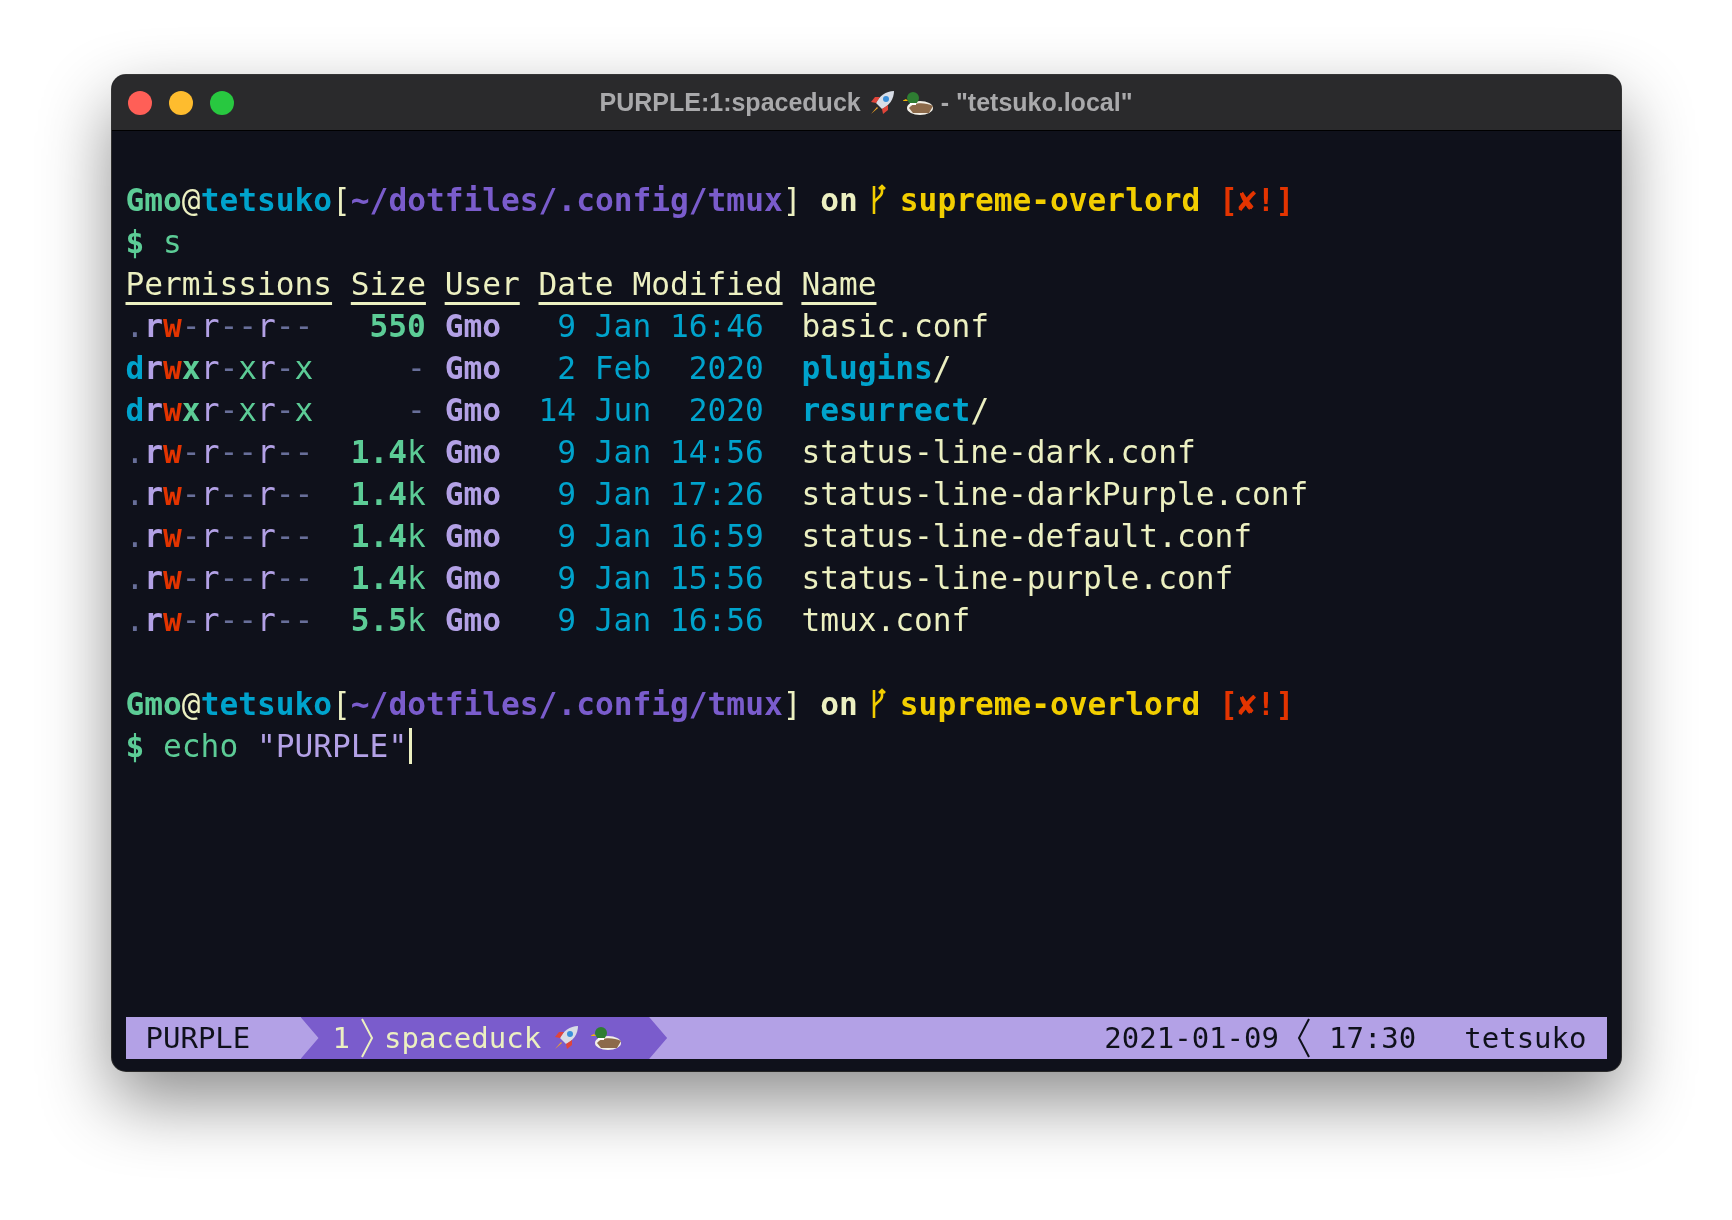 The height and width of the screenshot is (1220, 1732). What do you see at coordinates (266, 746) in the screenshot?
I see `command-line: $ echo "PURPLE"` at bounding box center [266, 746].